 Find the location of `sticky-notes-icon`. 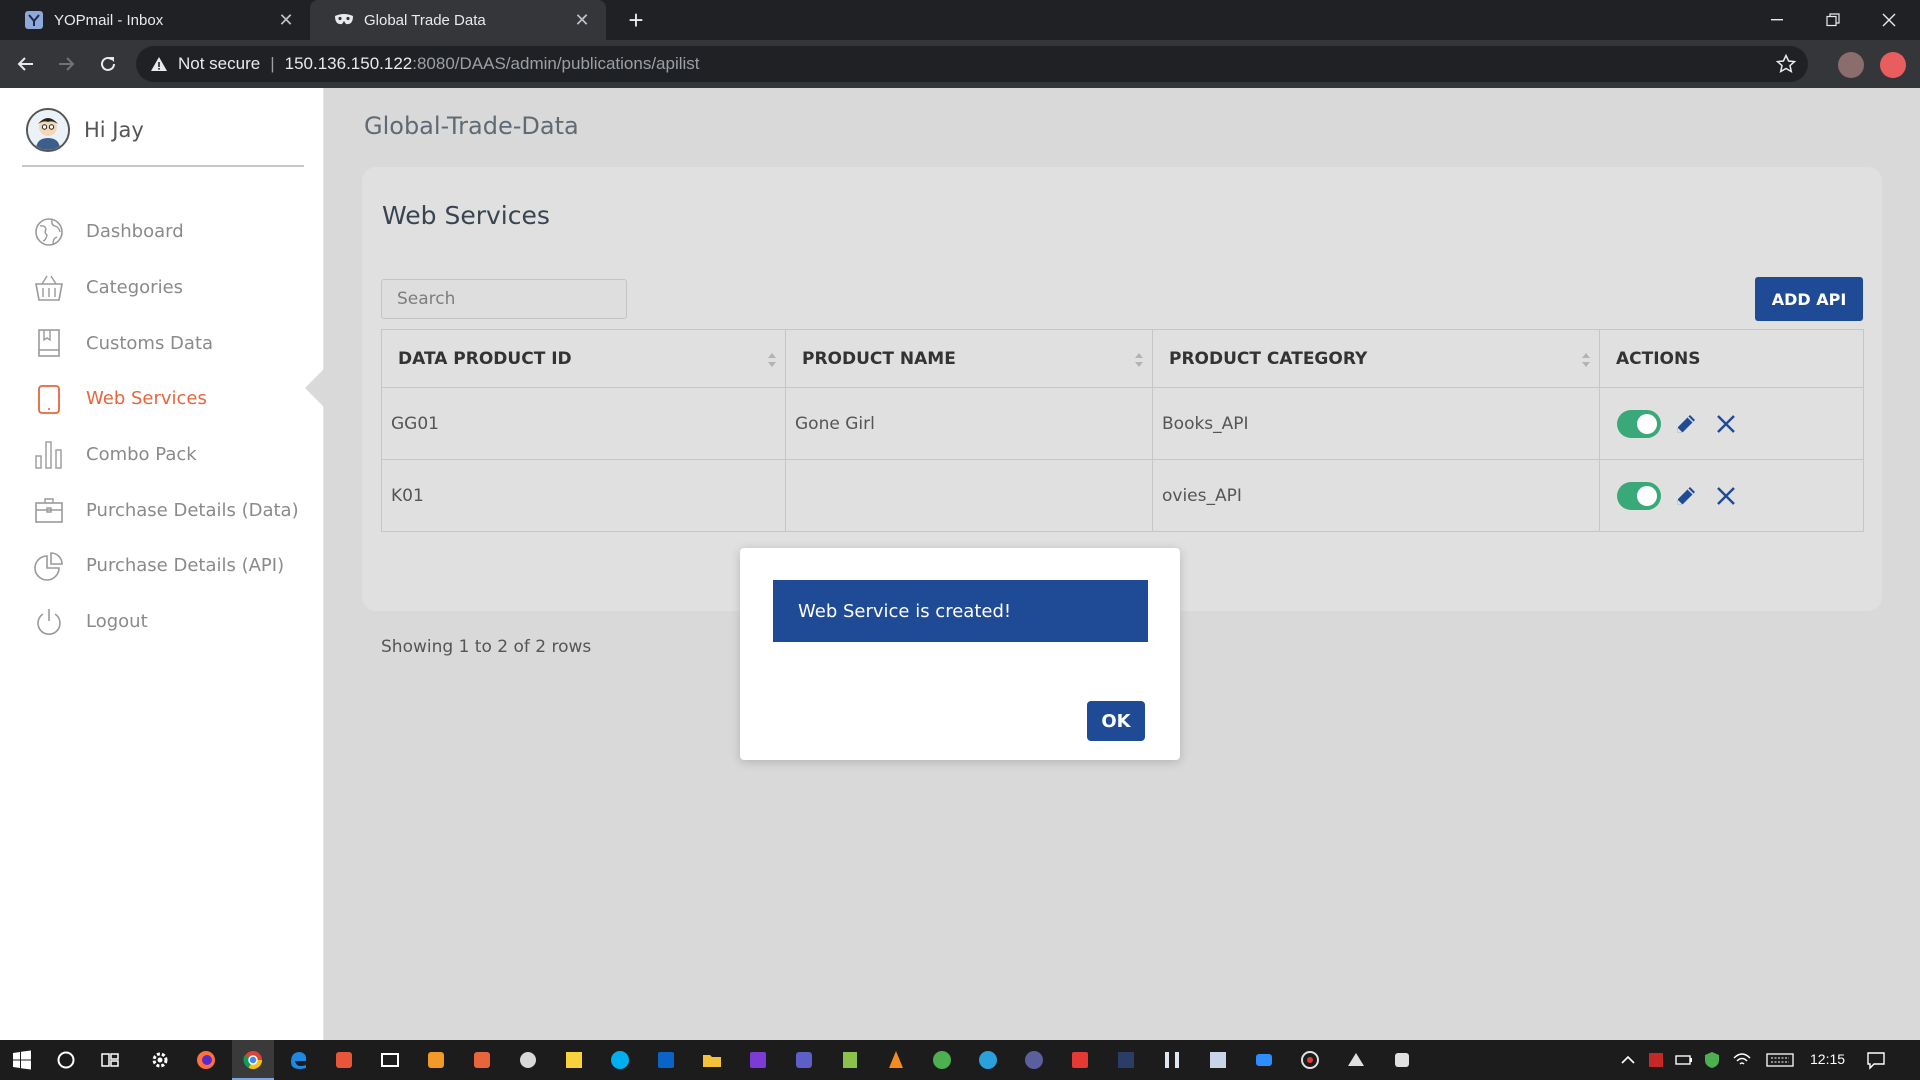

sticky-notes-icon is located at coordinates (574, 1060).